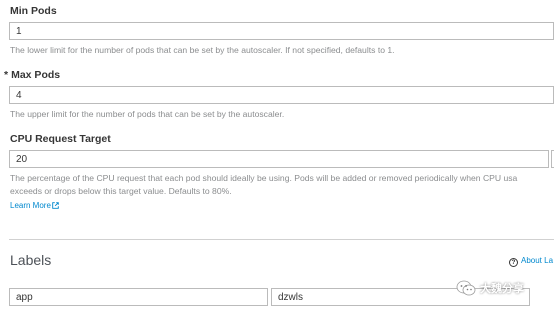 This screenshot has width=554, height=314. Describe the element at coordinates (537, 260) in the screenshot. I see `about-labels-text: About La` at that location.